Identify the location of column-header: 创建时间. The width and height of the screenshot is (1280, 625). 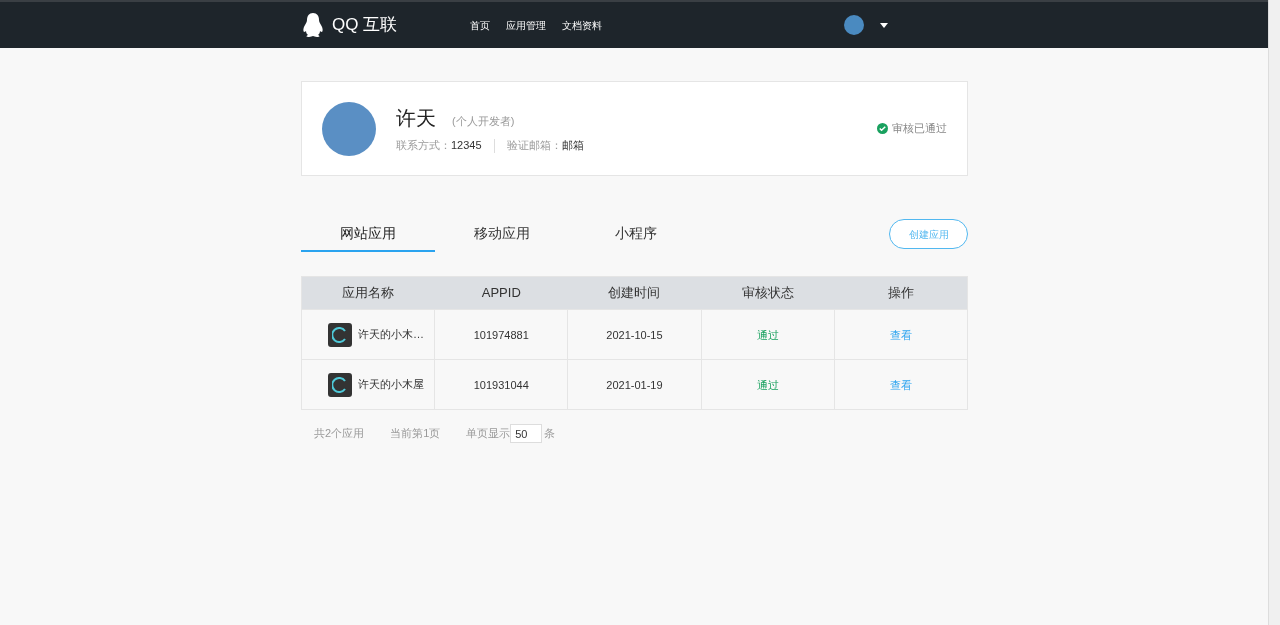
(634, 293).